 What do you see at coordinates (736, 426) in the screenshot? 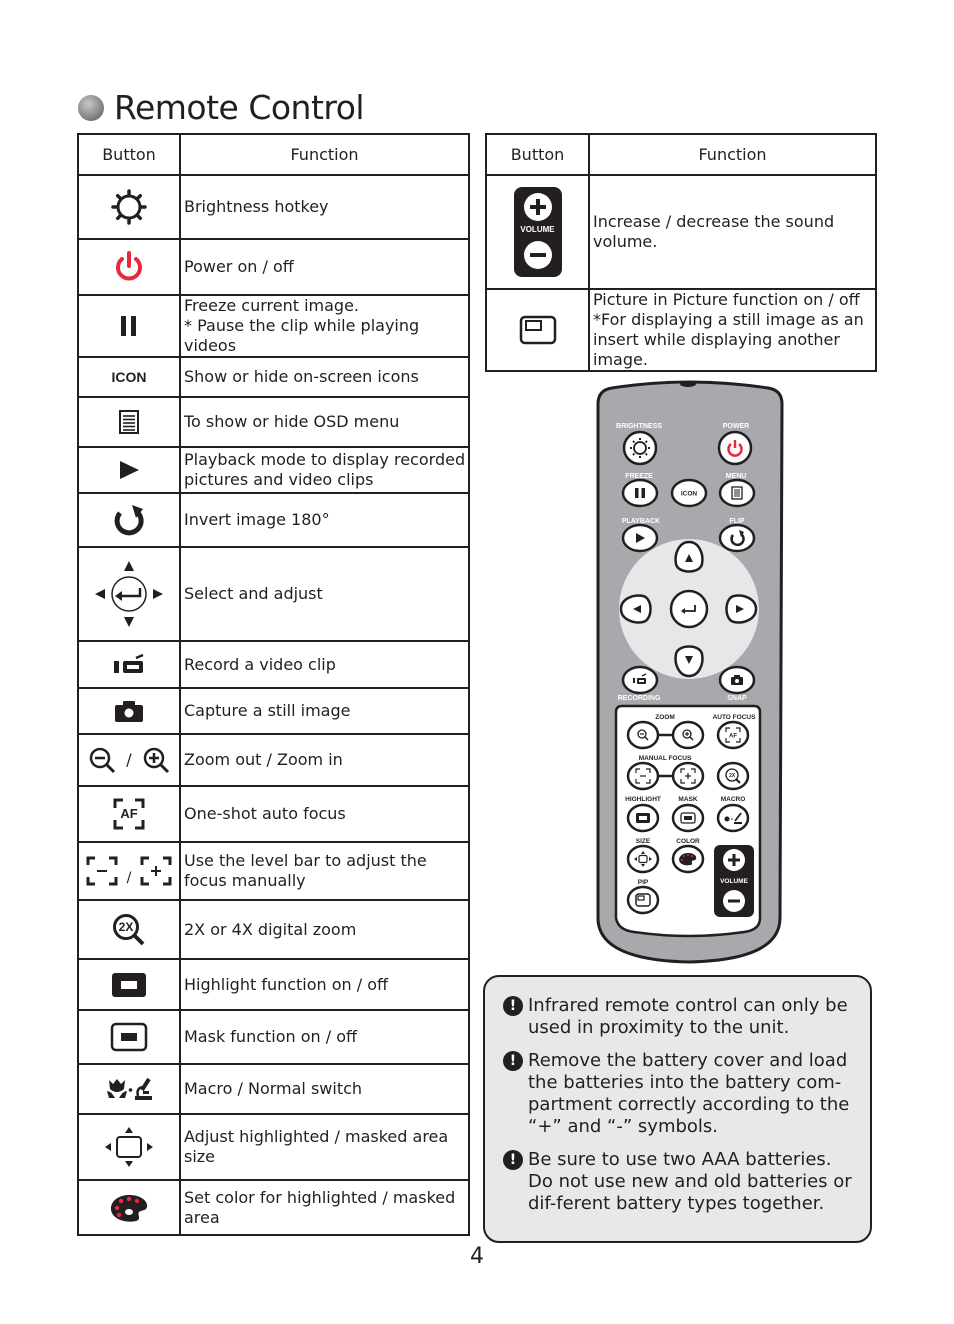
I see `remote-label-power: POWER` at bounding box center [736, 426].